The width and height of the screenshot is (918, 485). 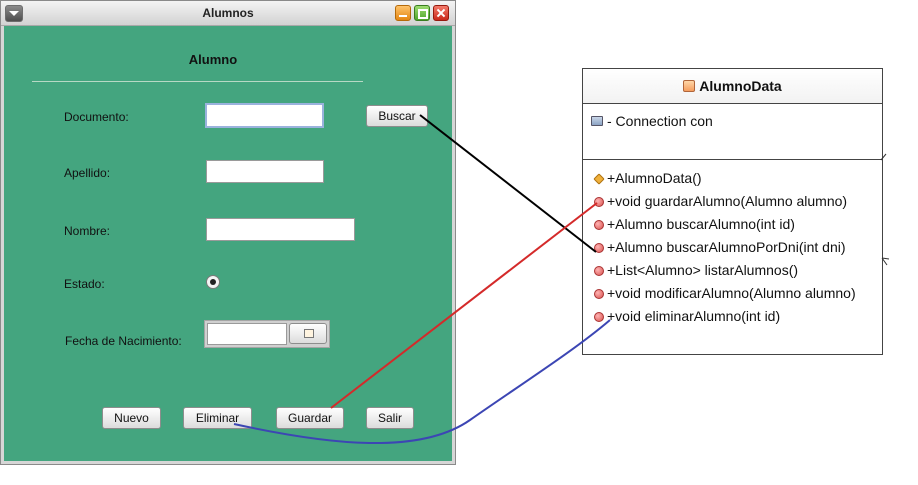 What do you see at coordinates (464, 305) in the screenshot?
I see `guardar-connector` at bounding box center [464, 305].